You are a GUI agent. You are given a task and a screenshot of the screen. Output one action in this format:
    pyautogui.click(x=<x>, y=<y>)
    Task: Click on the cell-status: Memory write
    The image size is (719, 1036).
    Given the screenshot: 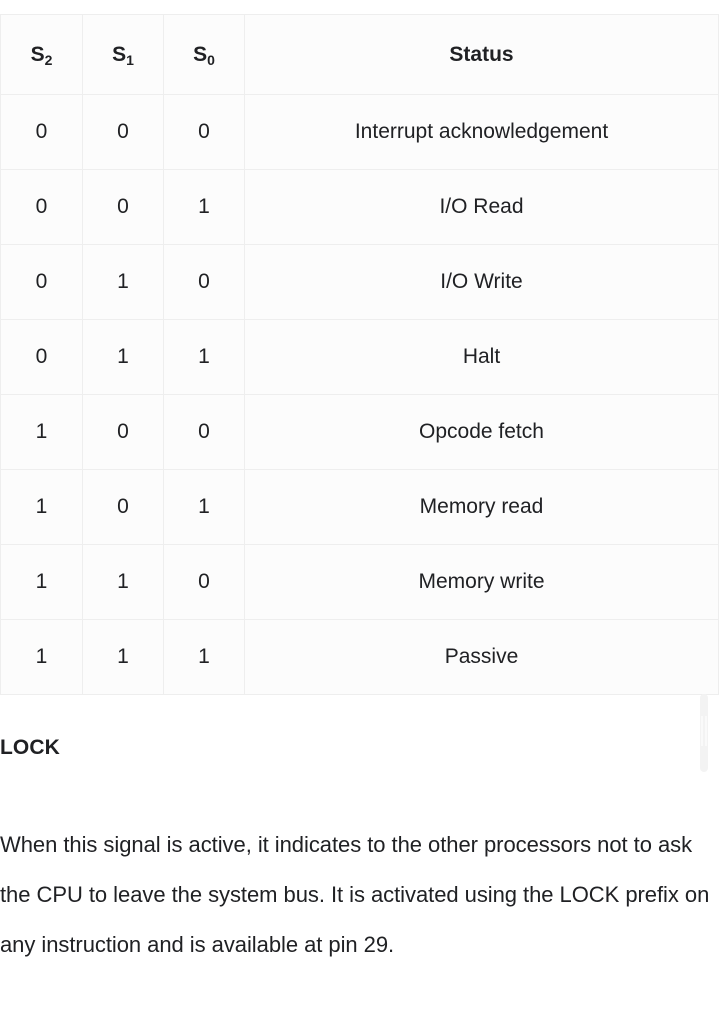 What is the action you would take?
    pyautogui.click(x=481, y=582)
    